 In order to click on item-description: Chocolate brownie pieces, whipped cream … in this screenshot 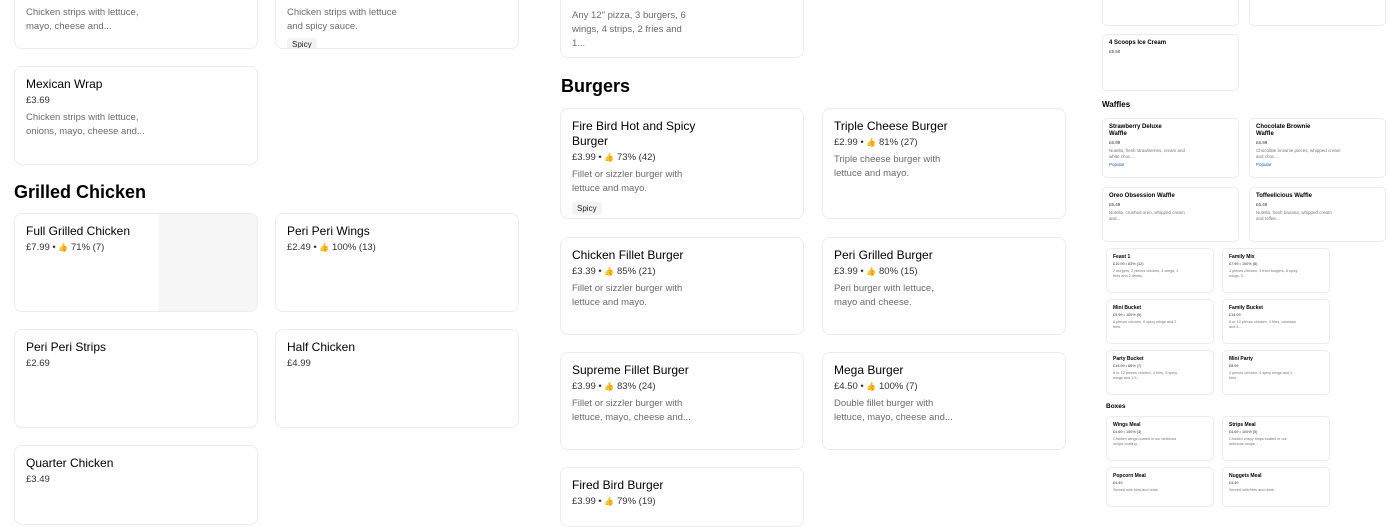, I will do `click(1298, 153)`.